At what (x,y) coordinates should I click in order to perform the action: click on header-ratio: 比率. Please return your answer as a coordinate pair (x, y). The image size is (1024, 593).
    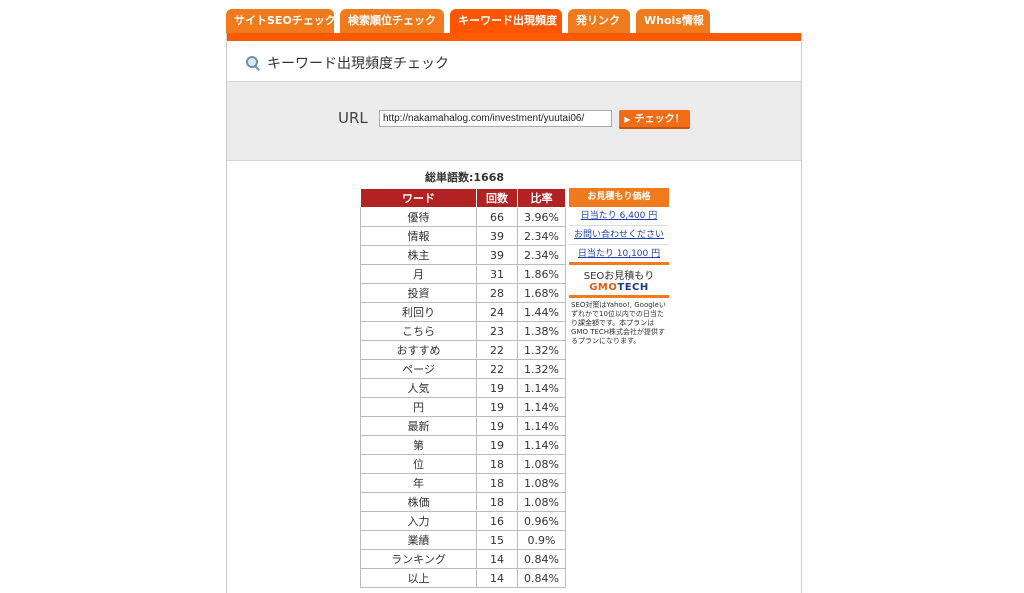
    Looking at the image, I should click on (541, 198).